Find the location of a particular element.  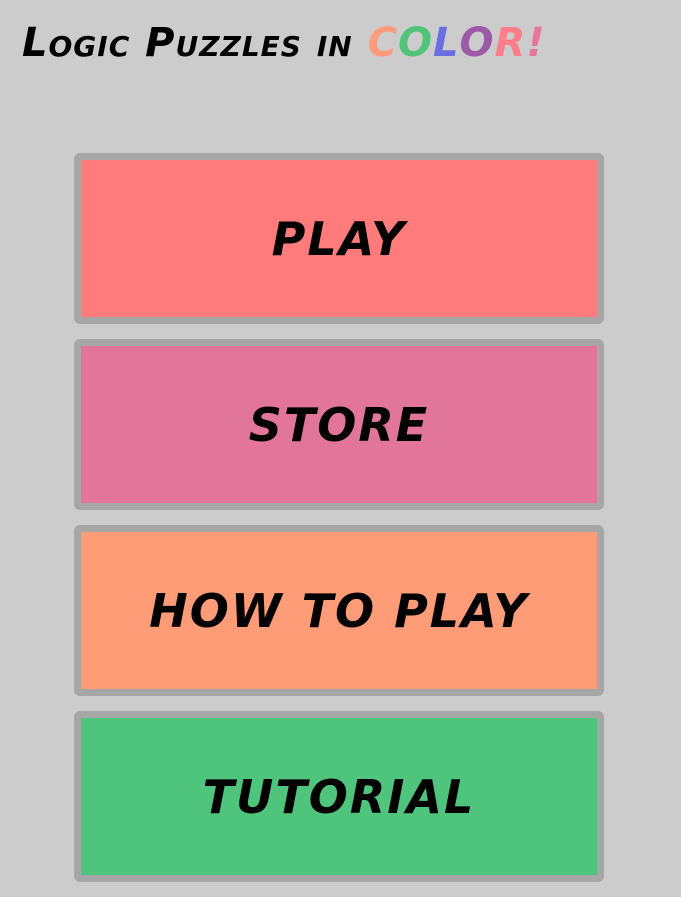

title-color-word: COLOR! is located at coordinates (457, 43).